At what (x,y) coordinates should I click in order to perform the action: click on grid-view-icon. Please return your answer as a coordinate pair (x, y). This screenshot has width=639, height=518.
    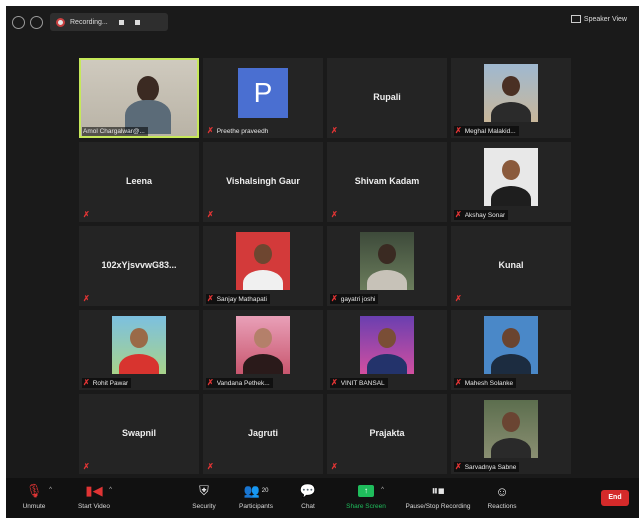
    Looking at the image, I should click on (575, 19).